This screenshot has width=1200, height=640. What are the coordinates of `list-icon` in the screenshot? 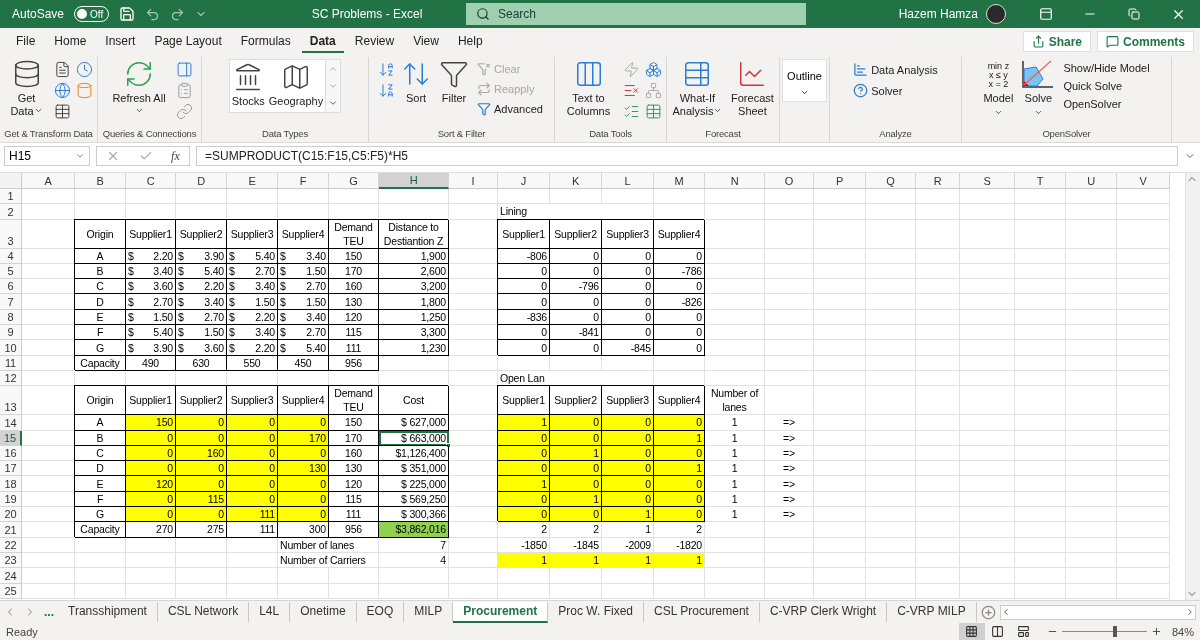 It's located at (184, 90).